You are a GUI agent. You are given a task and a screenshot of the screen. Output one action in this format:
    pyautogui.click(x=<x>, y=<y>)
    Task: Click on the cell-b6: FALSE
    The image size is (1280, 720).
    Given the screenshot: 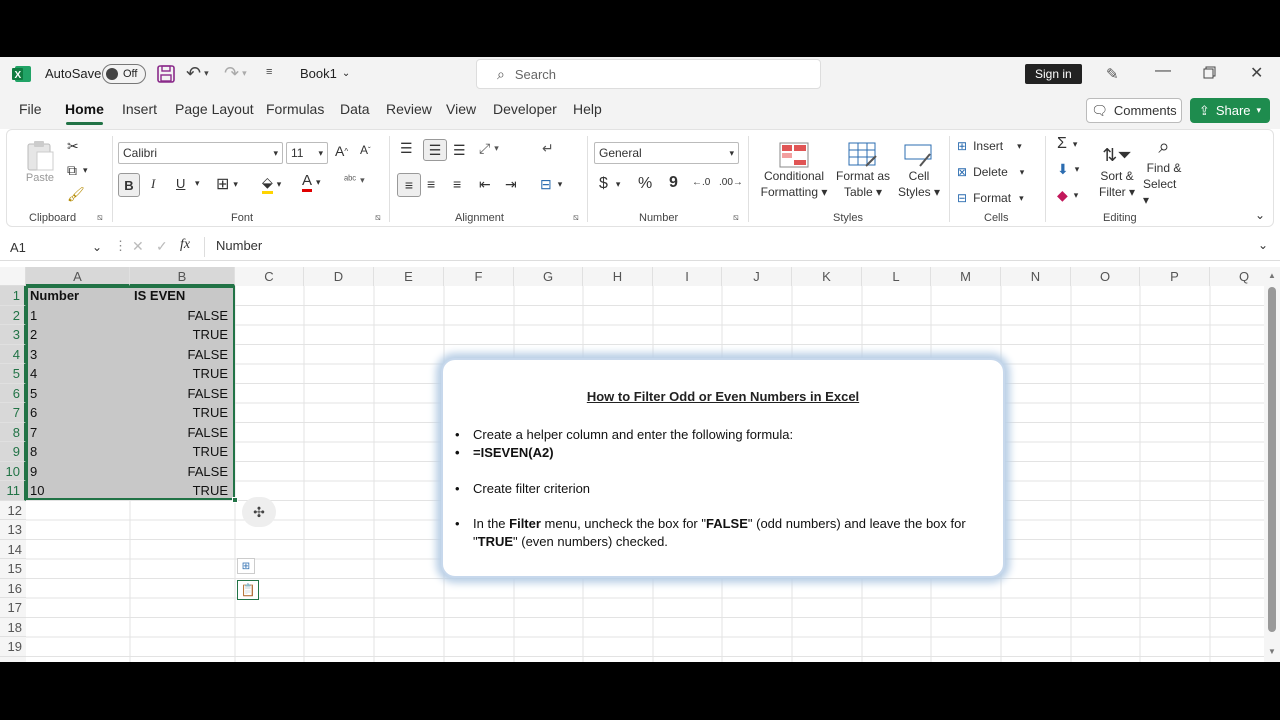 What is the action you would take?
    pyautogui.click(x=181, y=394)
    